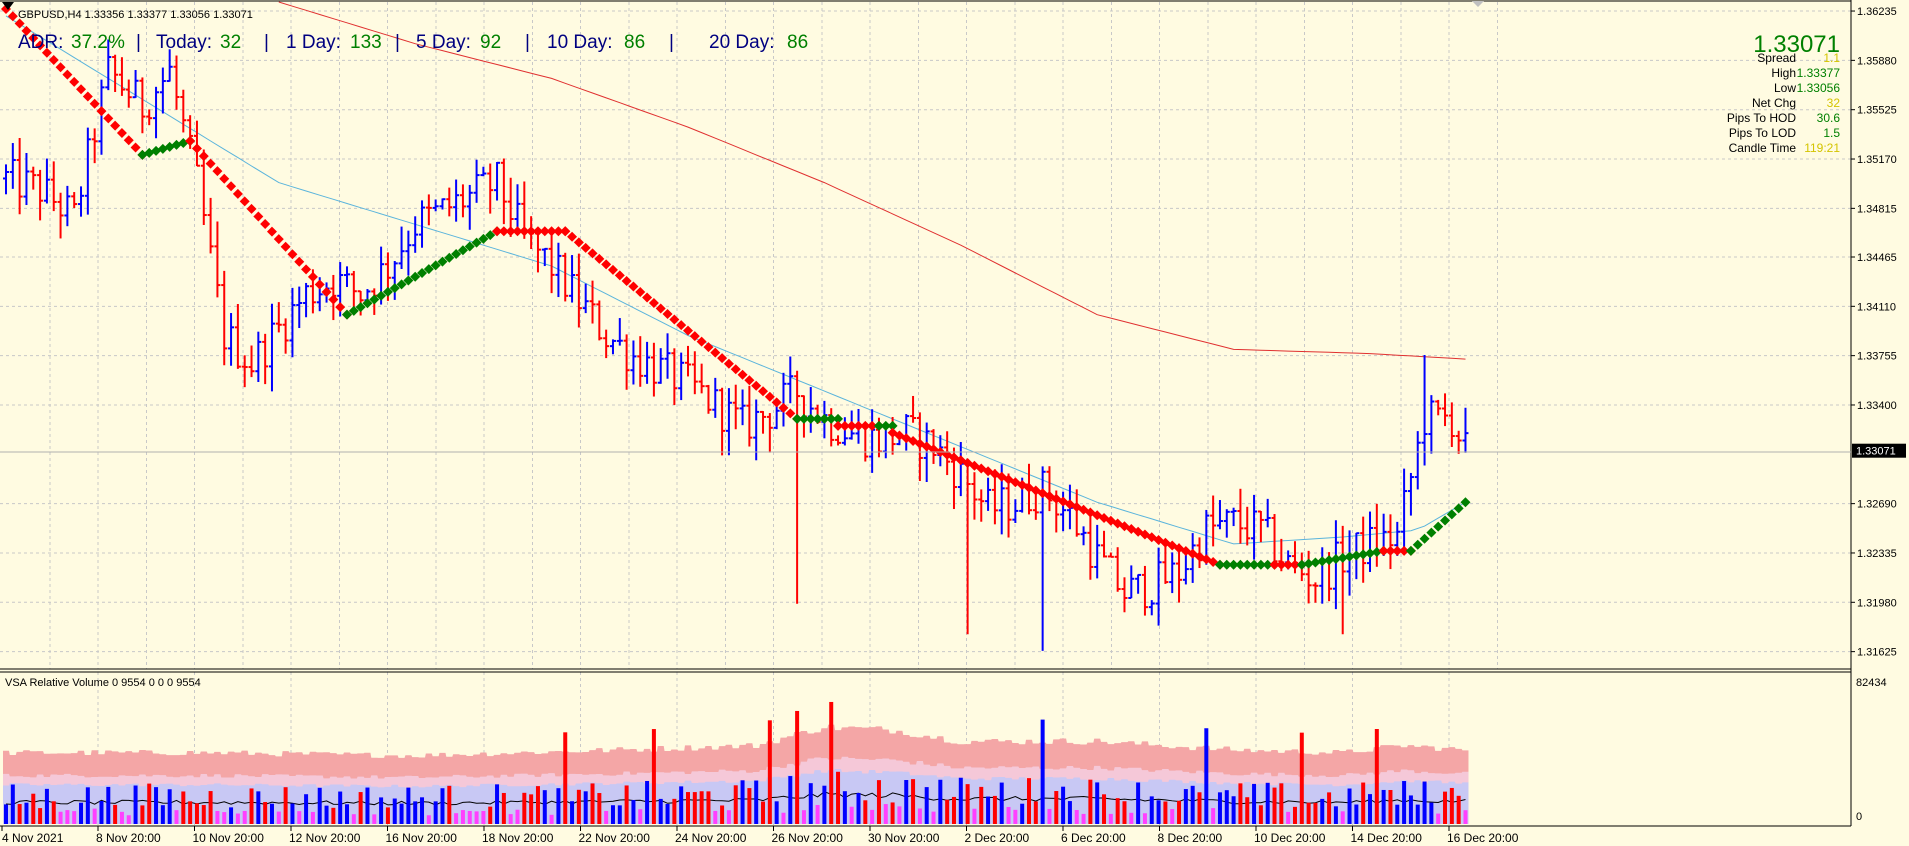 Image resolution: width=1909 pixels, height=846 pixels. I want to click on x-tick-label: 26 Nov 20:00, so click(808, 838).